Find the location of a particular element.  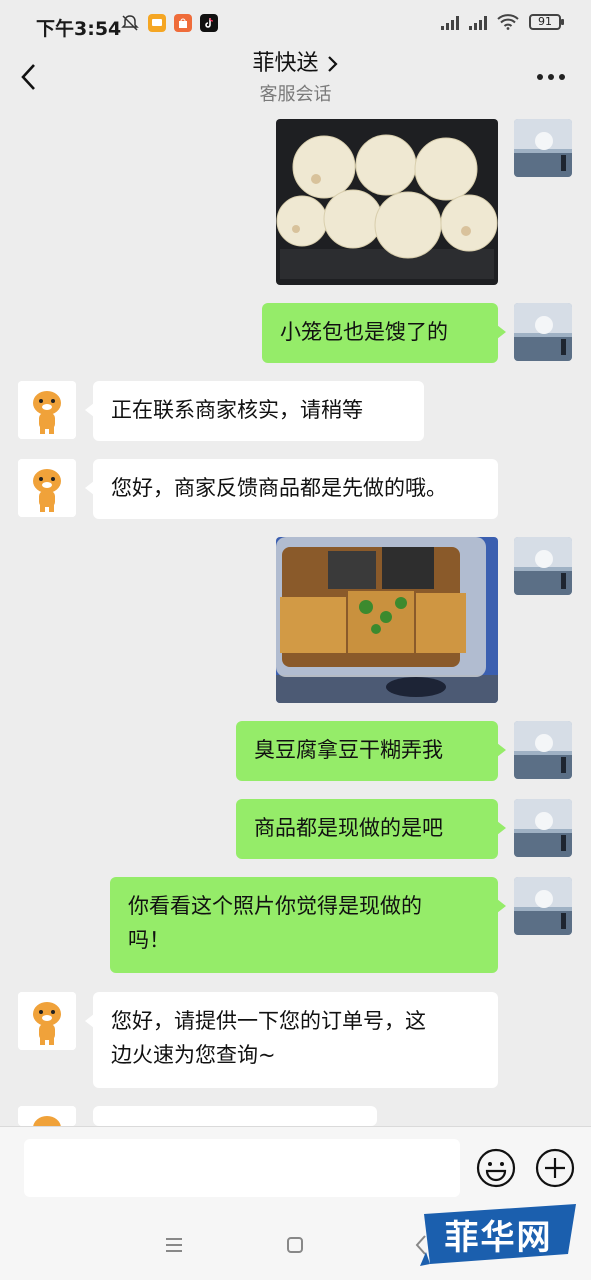

chat-header: 菲快送 客服会话 is located at coordinates (295, 81).